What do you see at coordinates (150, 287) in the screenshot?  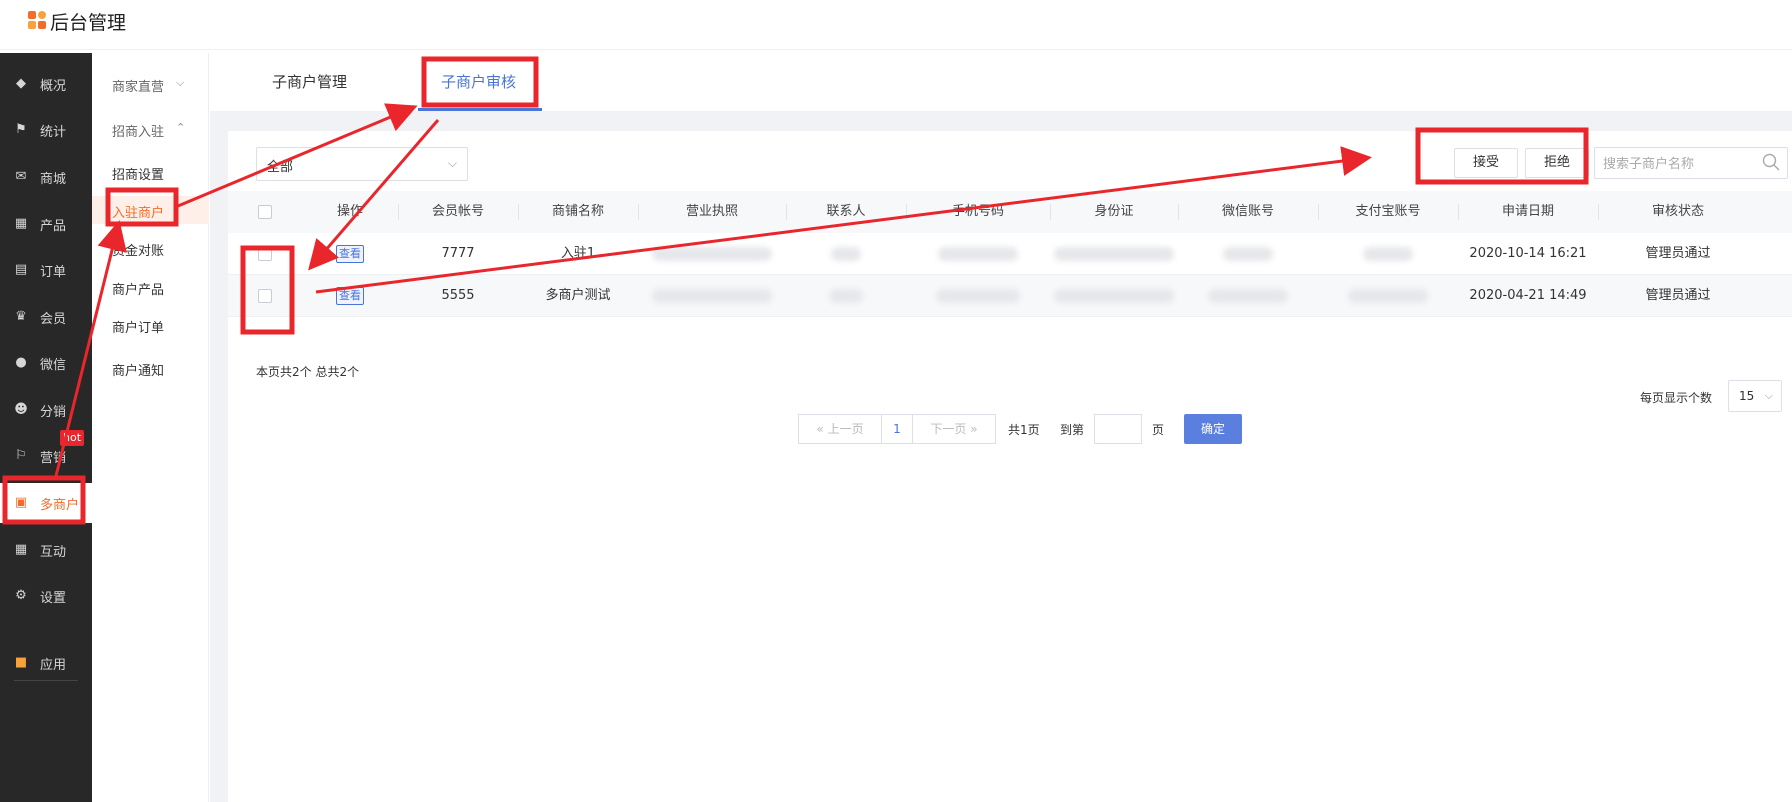 I see `submenu-item-merchant-products: 商户产品` at bounding box center [150, 287].